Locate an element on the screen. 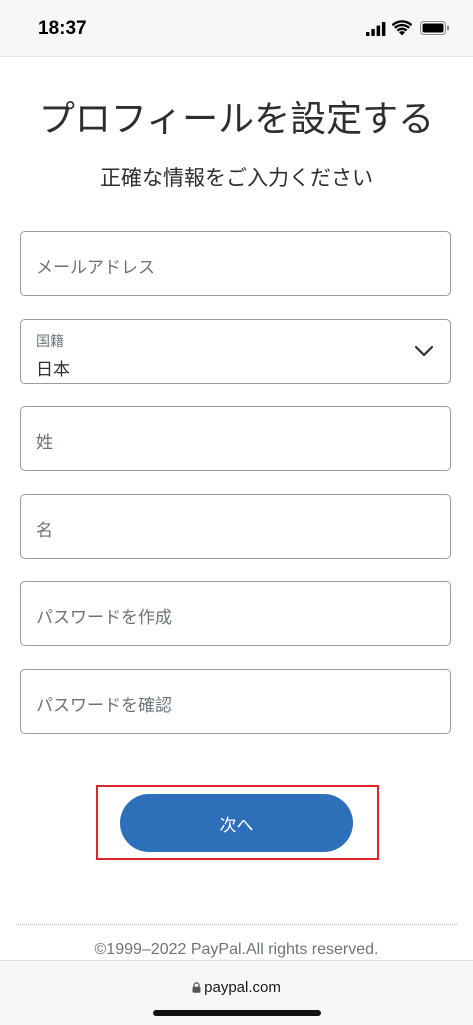 The height and width of the screenshot is (1025, 473). email-placeholder: メールアドレス is located at coordinates (95, 268).